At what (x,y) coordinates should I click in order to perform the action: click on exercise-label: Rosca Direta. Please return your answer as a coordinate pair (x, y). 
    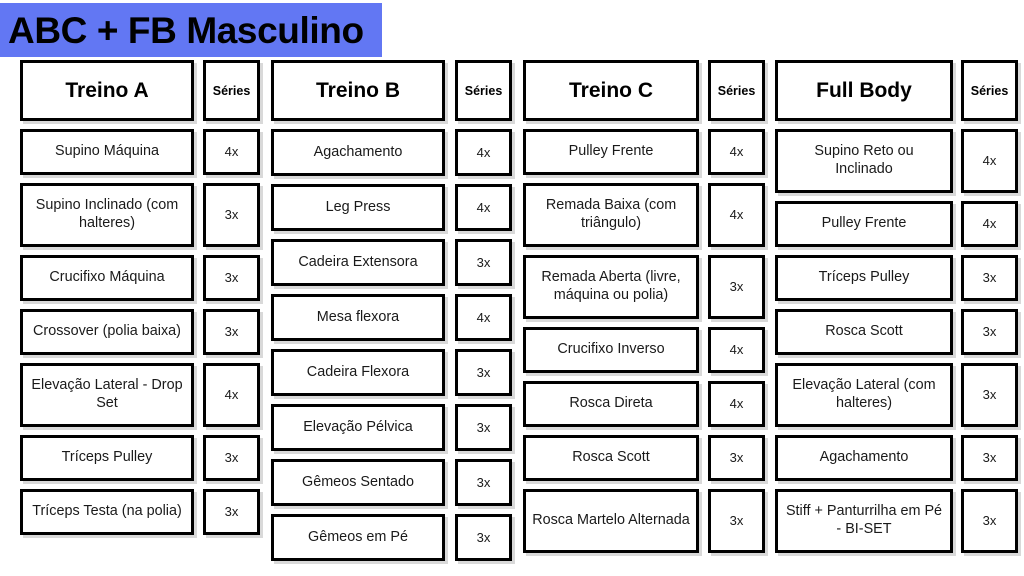
    Looking at the image, I should click on (611, 403).